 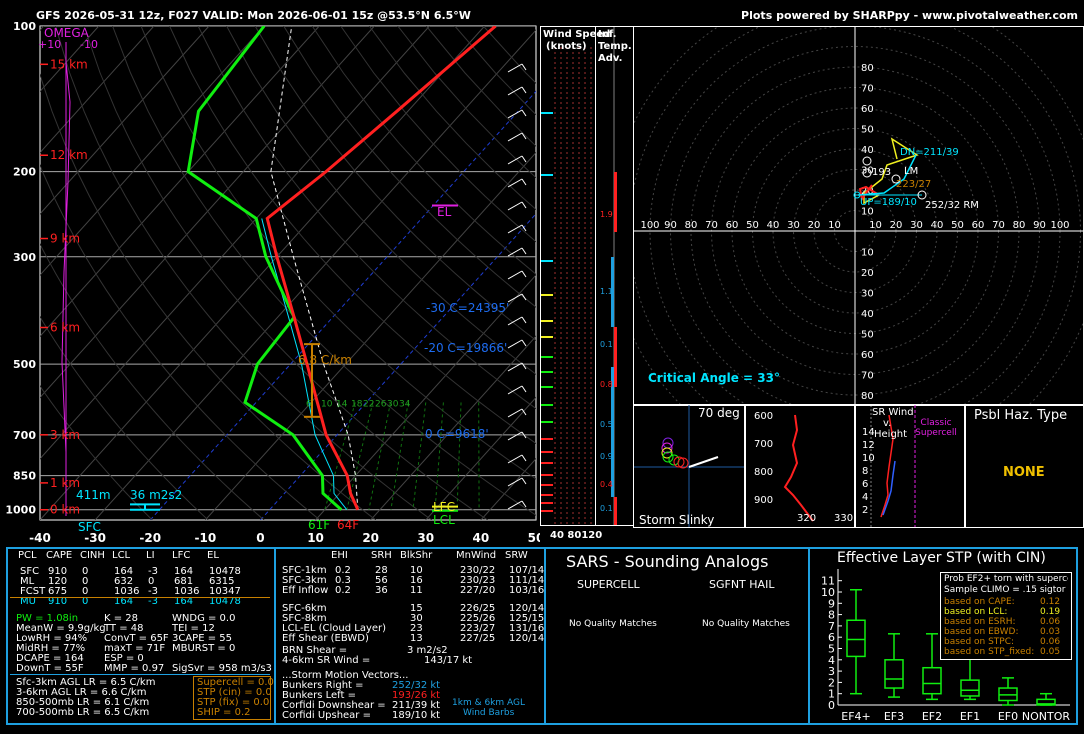 I want to click on prob-value: 0.12, so click(x=1050, y=602).